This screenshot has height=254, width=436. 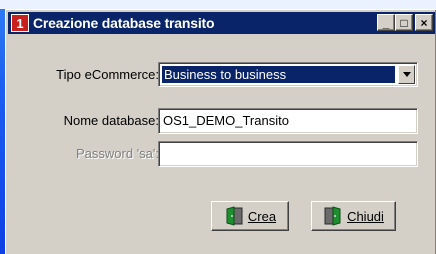 I want to click on close-icon: ×, so click(x=424, y=22).